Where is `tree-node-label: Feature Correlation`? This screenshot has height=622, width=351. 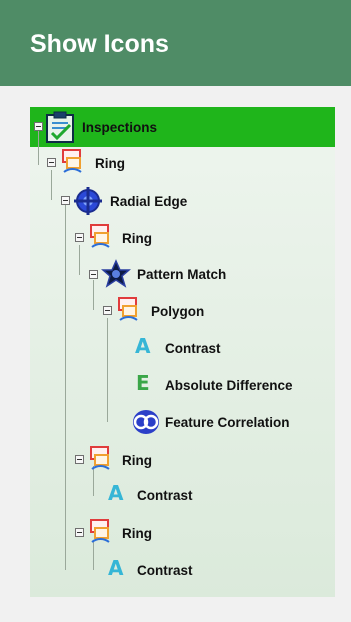 tree-node-label: Feature Correlation is located at coordinates (227, 422).